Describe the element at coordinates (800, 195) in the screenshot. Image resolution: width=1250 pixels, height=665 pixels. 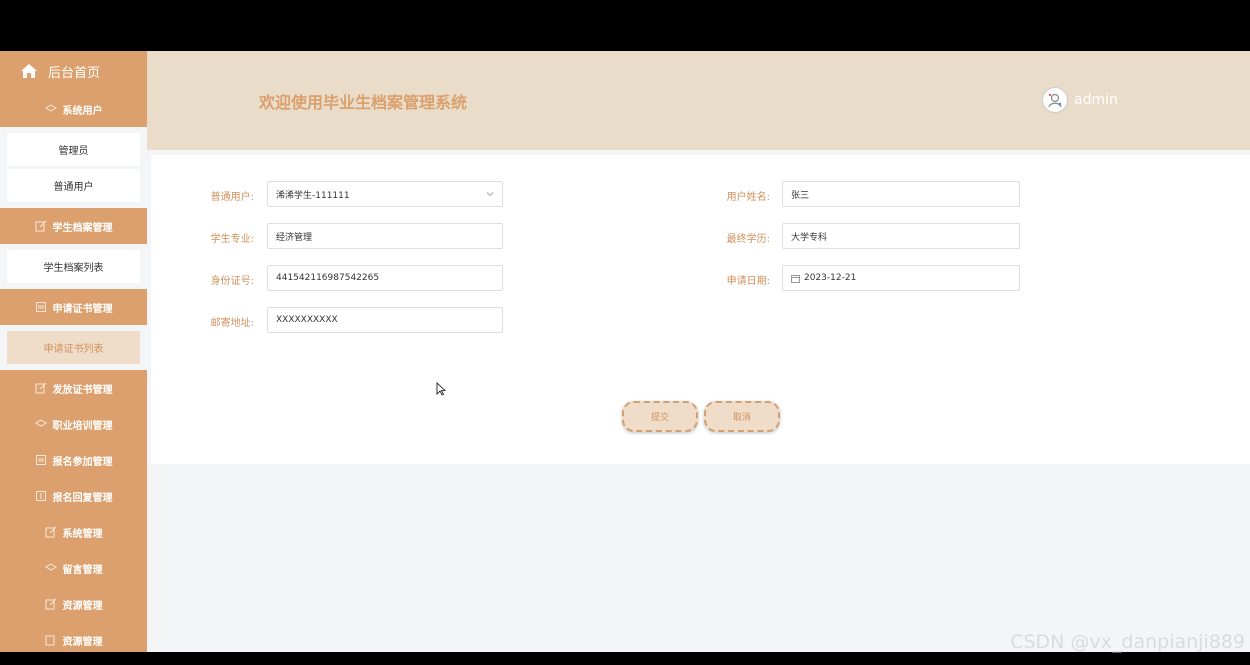
I see `name-input-value: 张三` at that location.